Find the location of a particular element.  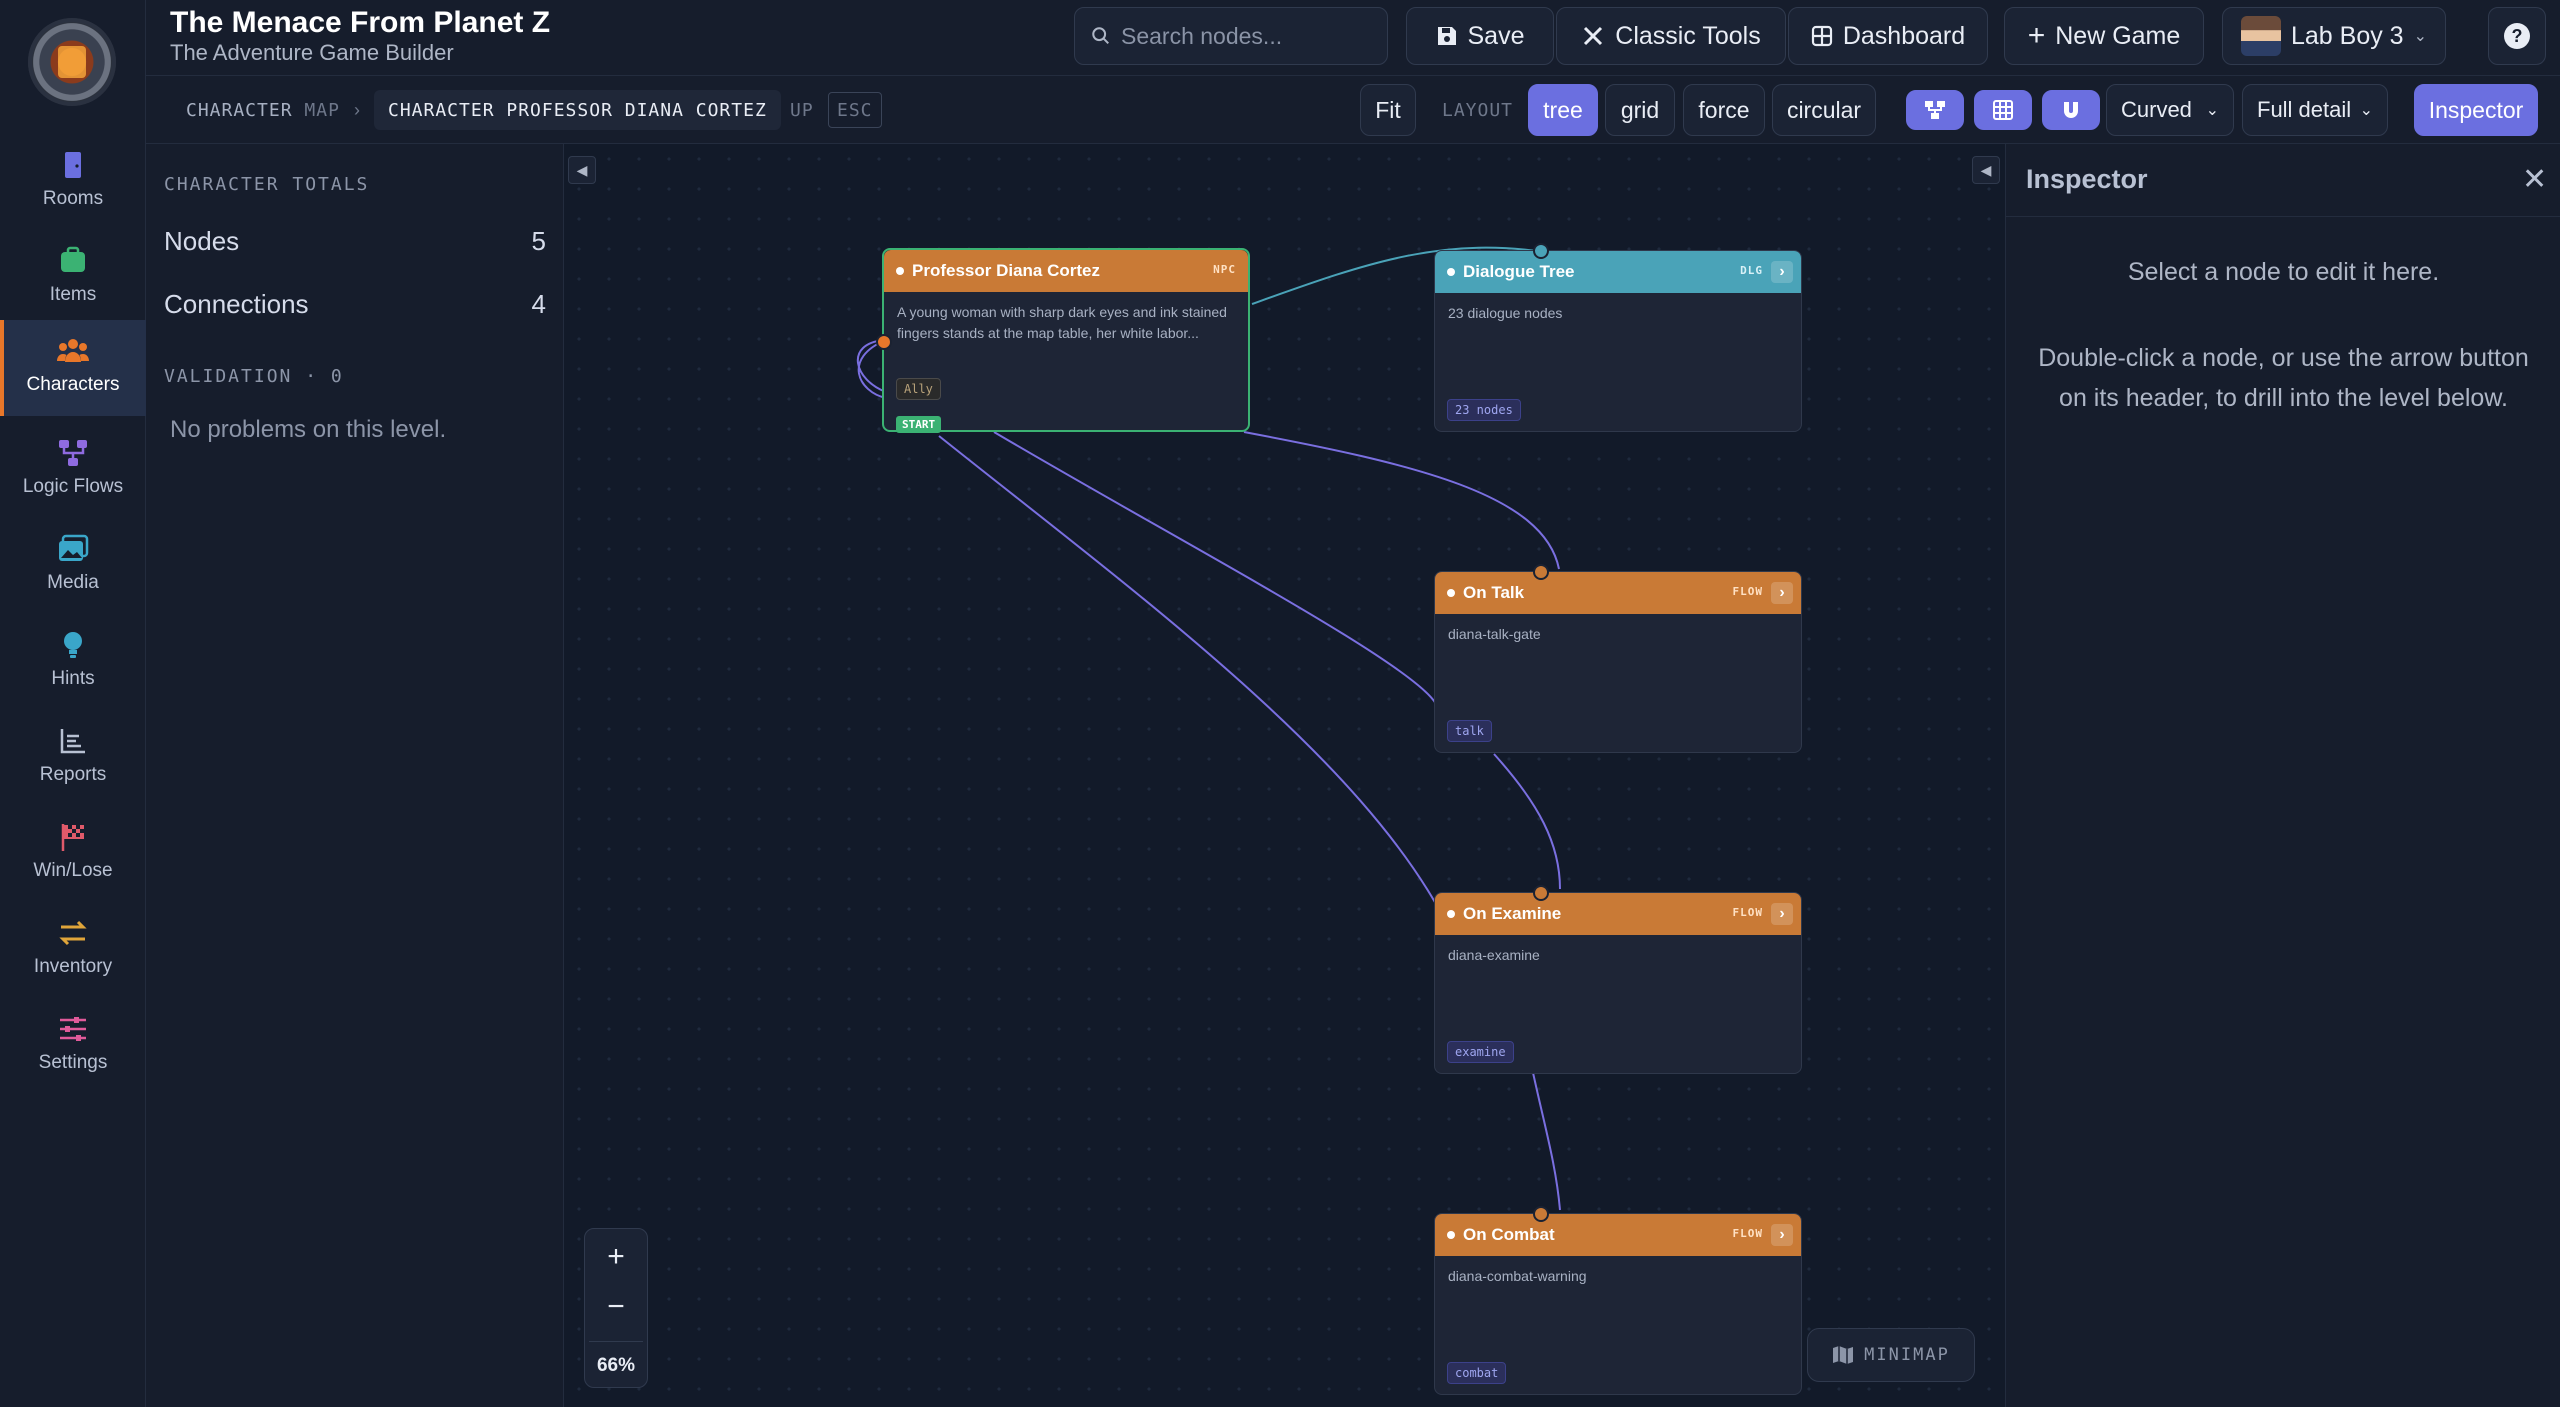

layout-force-button: force is located at coordinates (1724, 110).